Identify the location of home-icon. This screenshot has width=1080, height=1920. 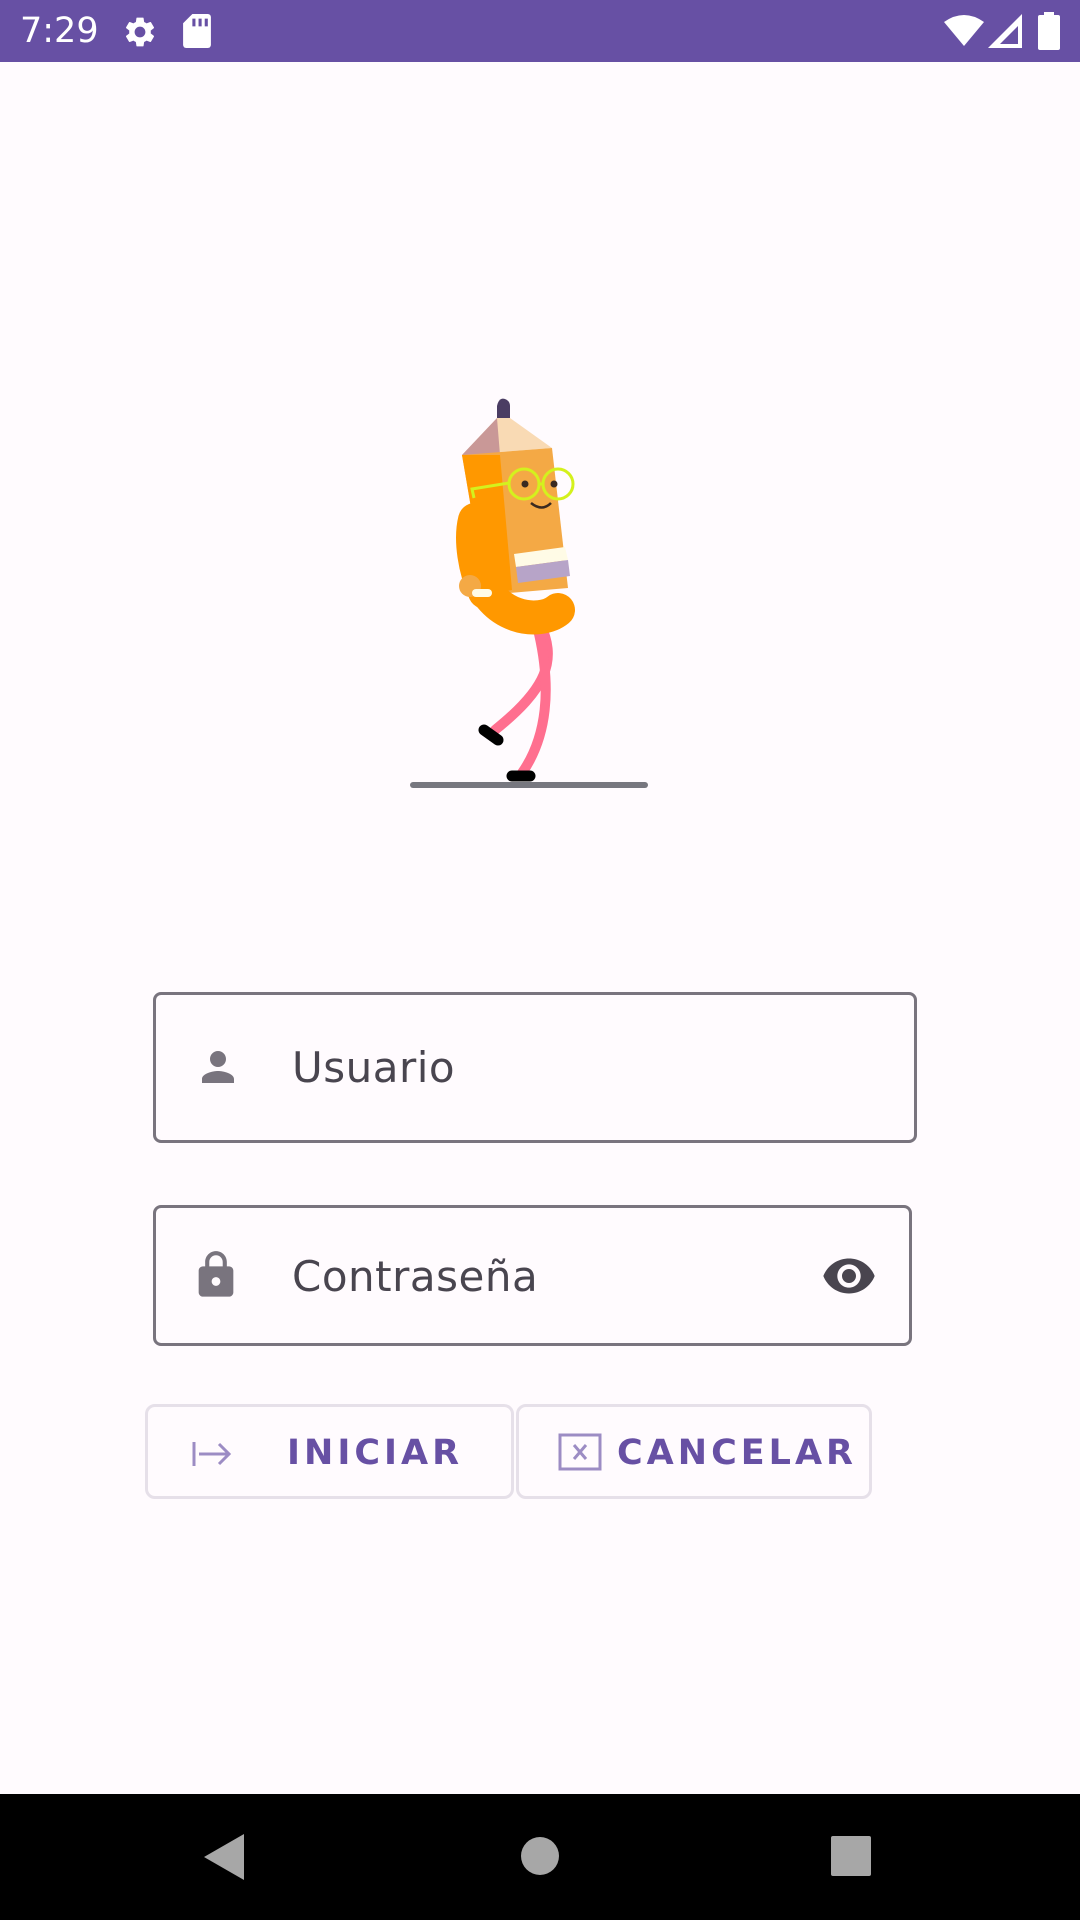
(540, 1856).